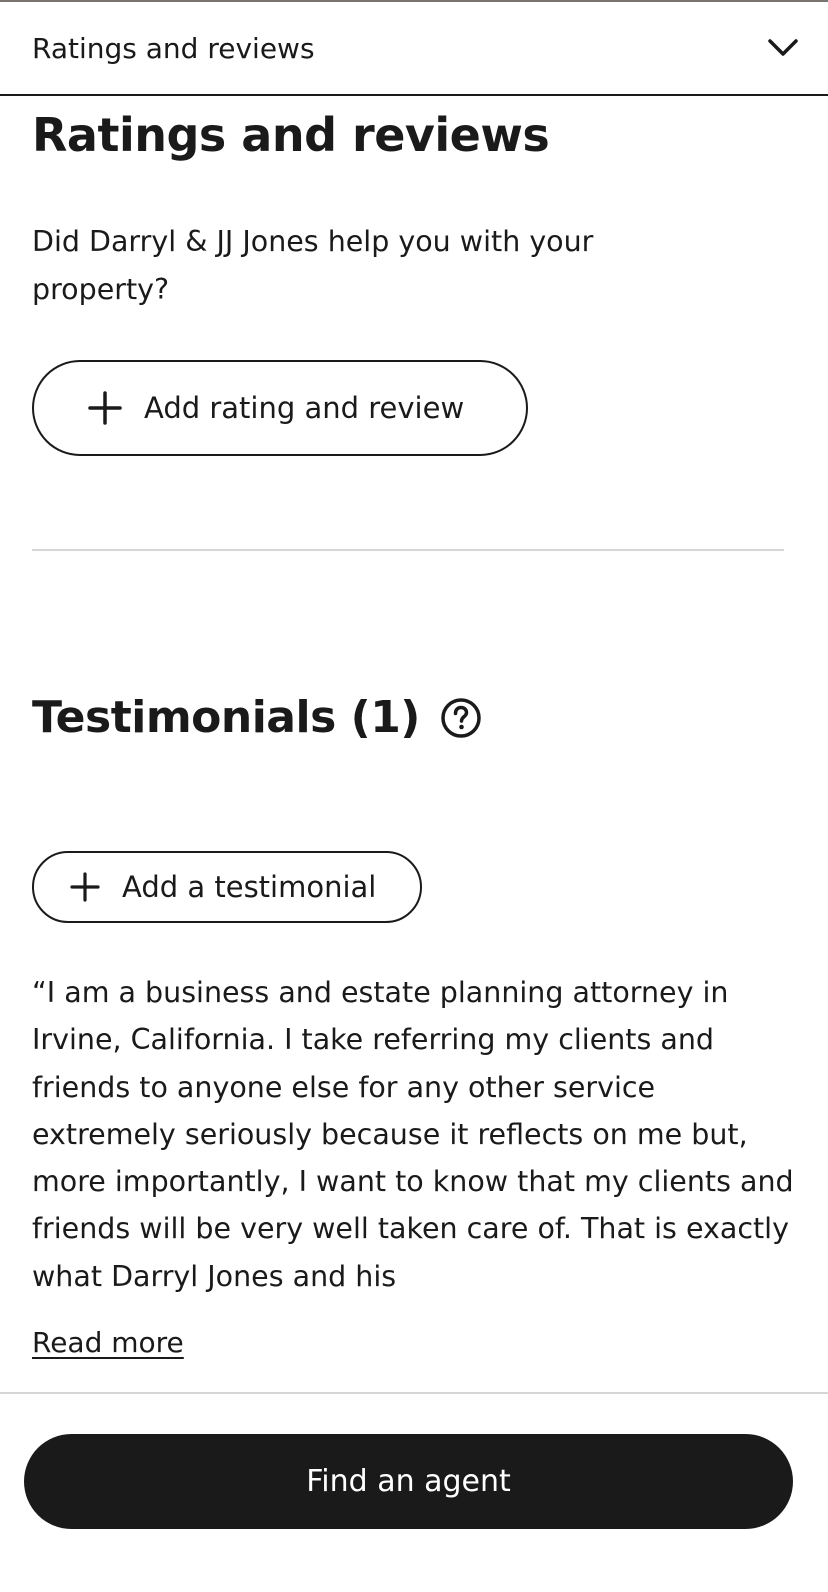  Describe the element at coordinates (304, 408) in the screenshot. I see `add-rating-label: Add rating and review` at that location.